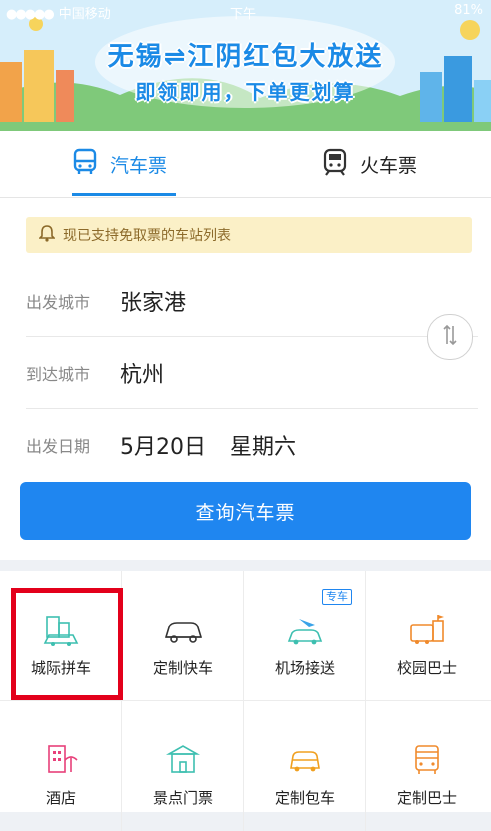  I want to click on departure-city-label: 出发城市, so click(58, 302).